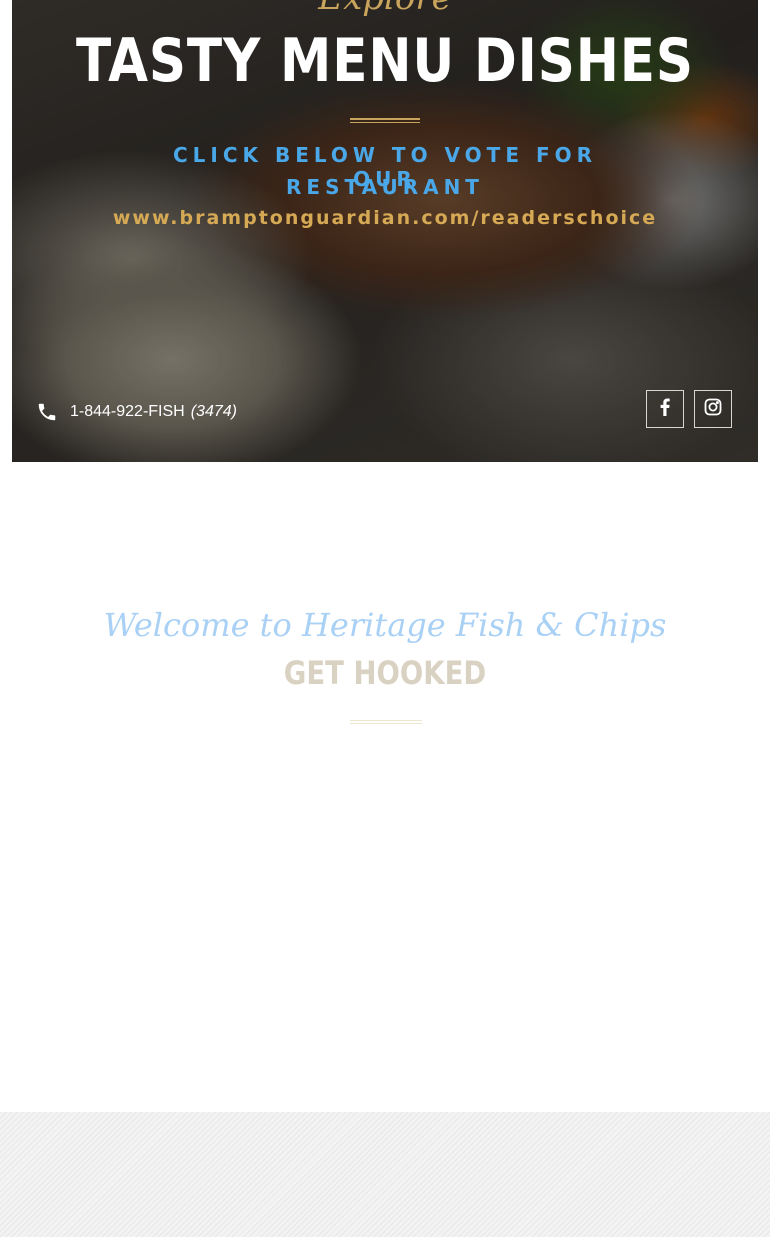  What do you see at coordinates (127, 412) in the screenshot?
I see `phone-number: 1-844-922-FISH` at bounding box center [127, 412].